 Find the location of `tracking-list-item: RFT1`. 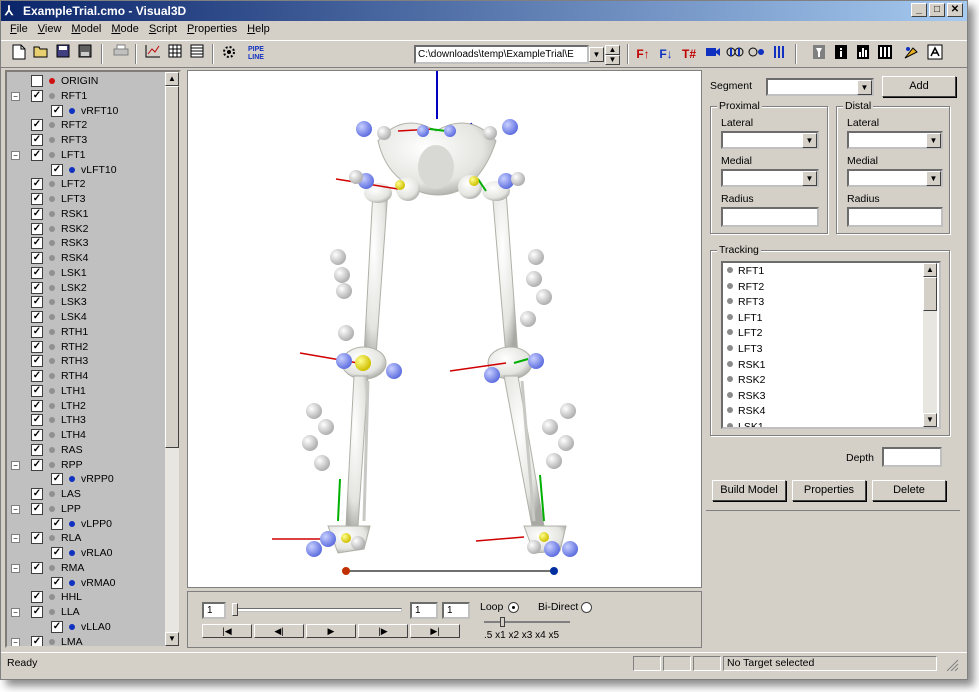

tracking-list-item: RFT1 is located at coordinates (745, 272).